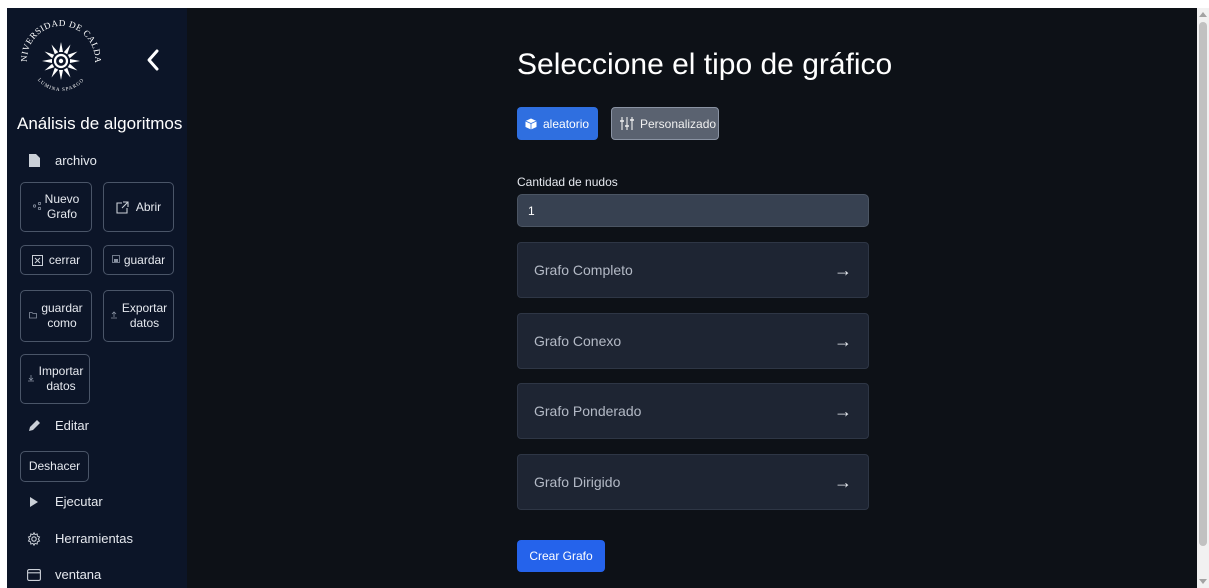 Image resolution: width=1209 pixels, height=588 pixels. I want to click on connected-graph-option: Grafo Conexo →, so click(693, 341).